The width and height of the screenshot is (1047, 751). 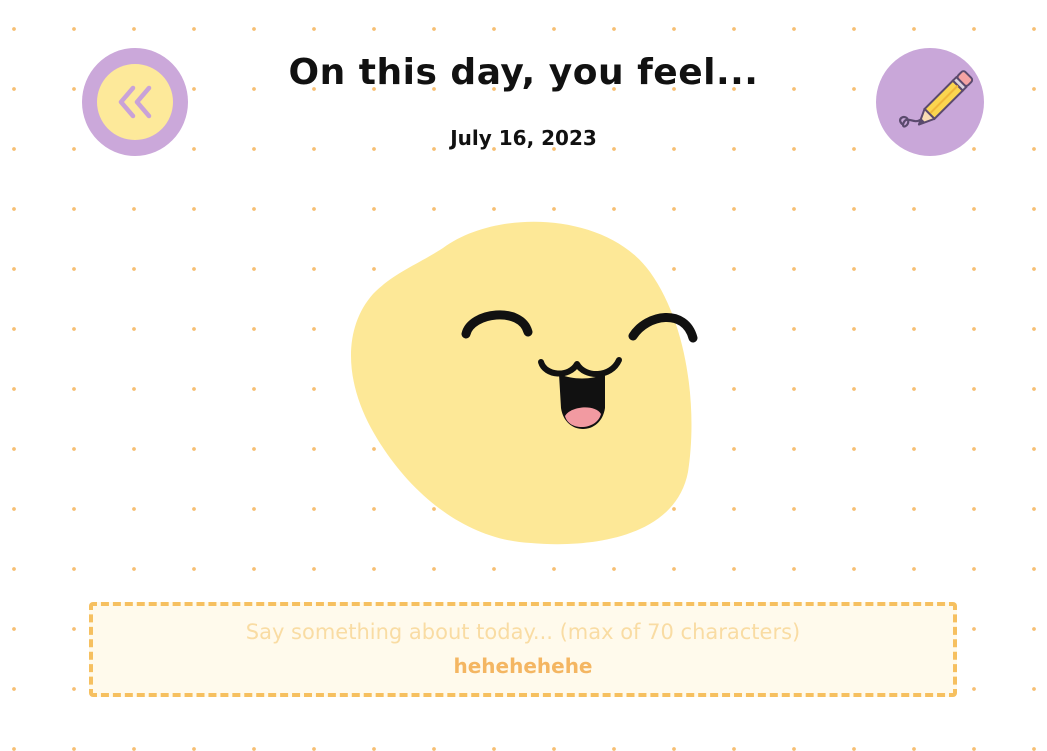 I want to click on note-value: hehehehehe, so click(x=523, y=666).